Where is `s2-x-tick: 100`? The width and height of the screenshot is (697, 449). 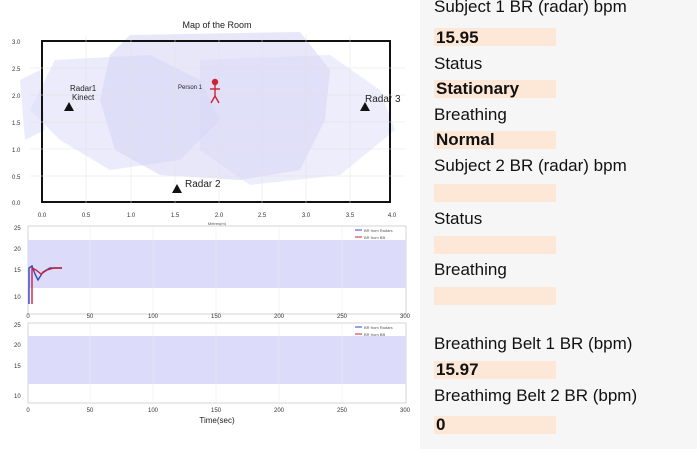 s2-x-tick: 100 is located at coordinates (153, 411).